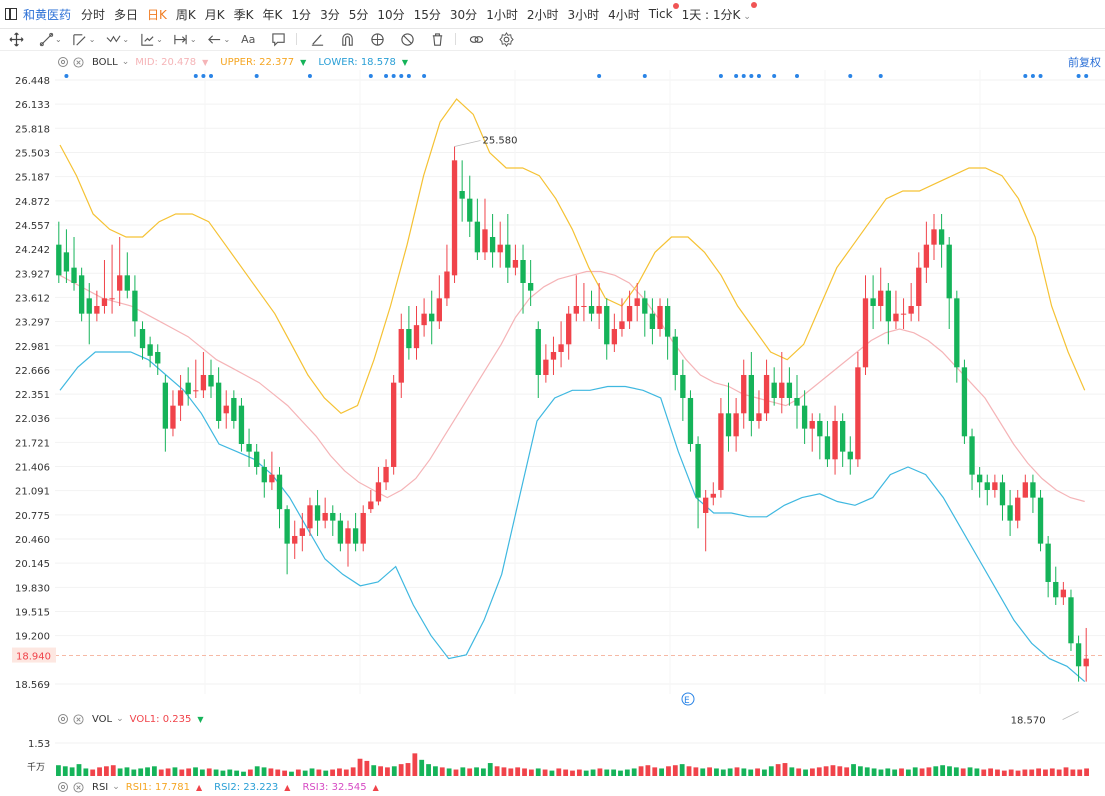 This screenshot has height=796, width=1105. Describe the element at coordinates (273, 14) in the screenshot. I see `period-niank: 年K` at that location.